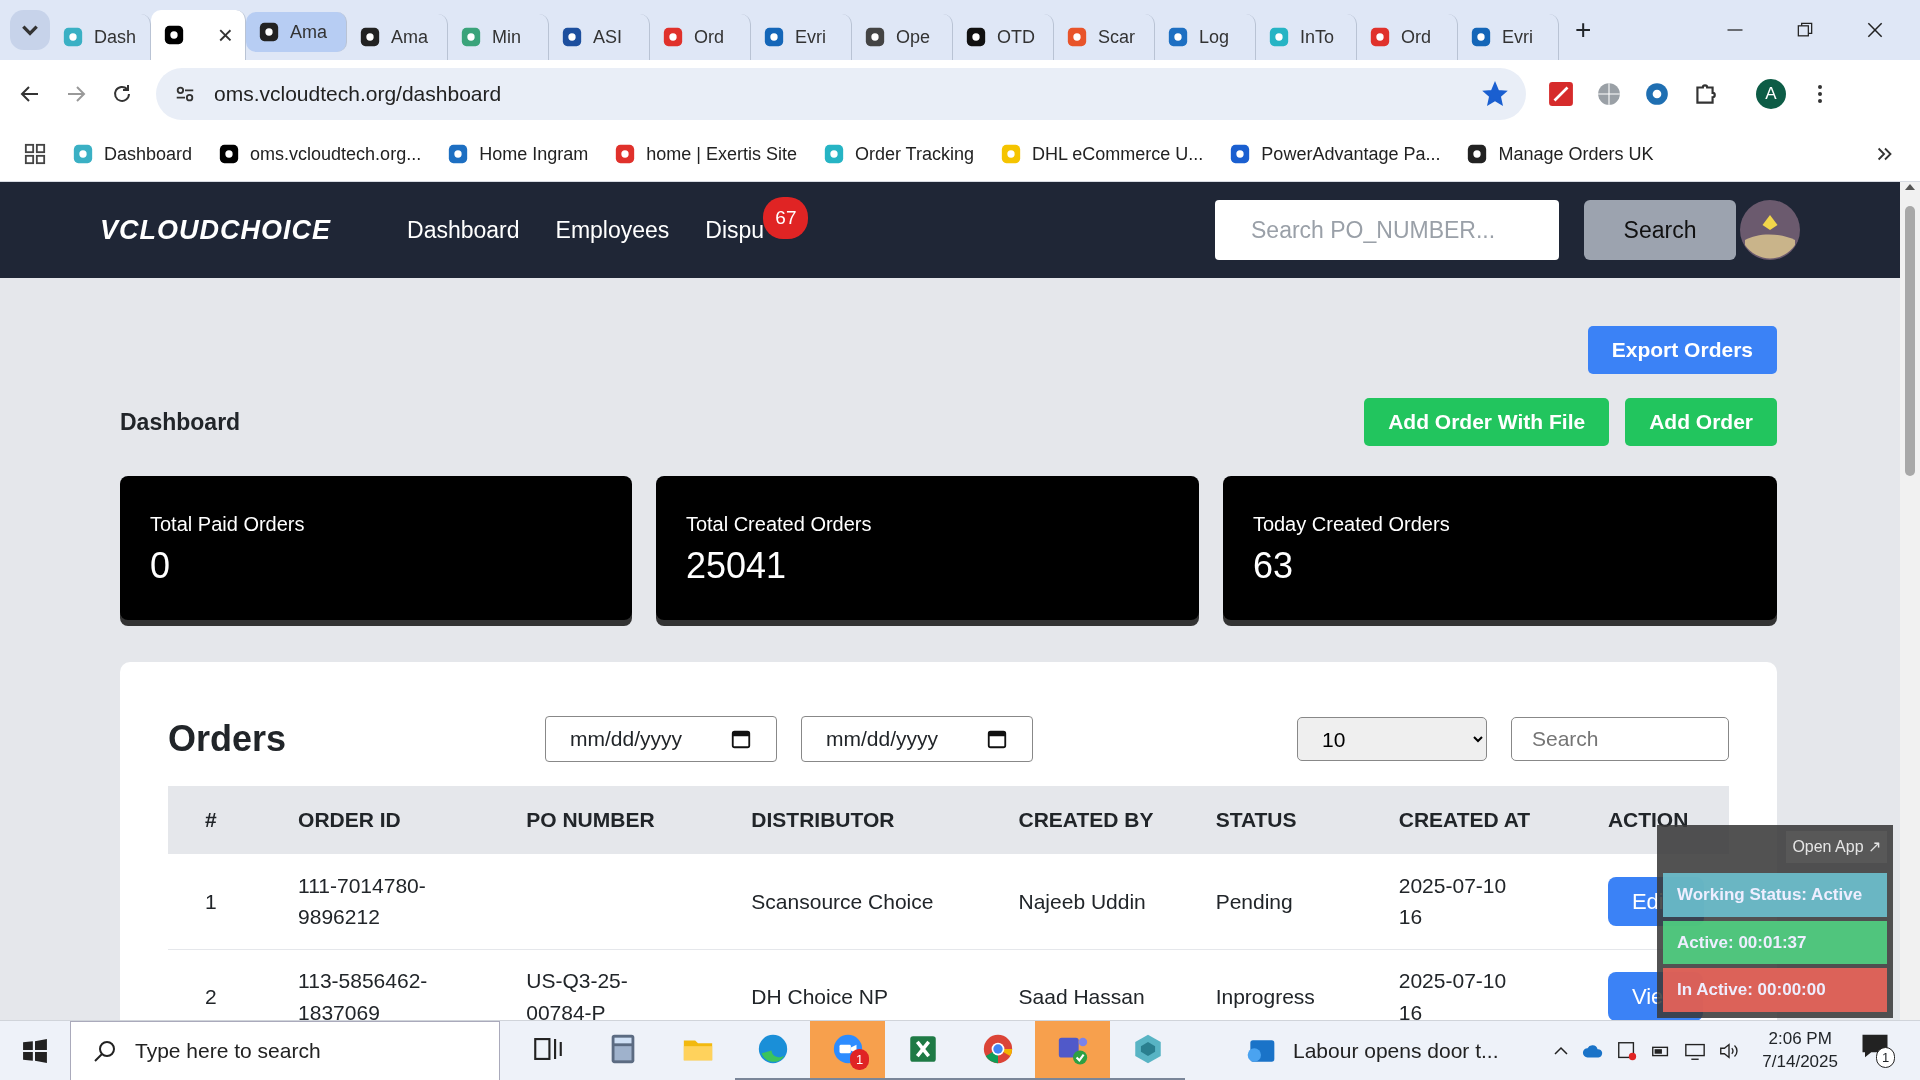  Describe the element at coordinates (463, 230) in the screenshot. I see `nav-link: Dashboard` at that location.